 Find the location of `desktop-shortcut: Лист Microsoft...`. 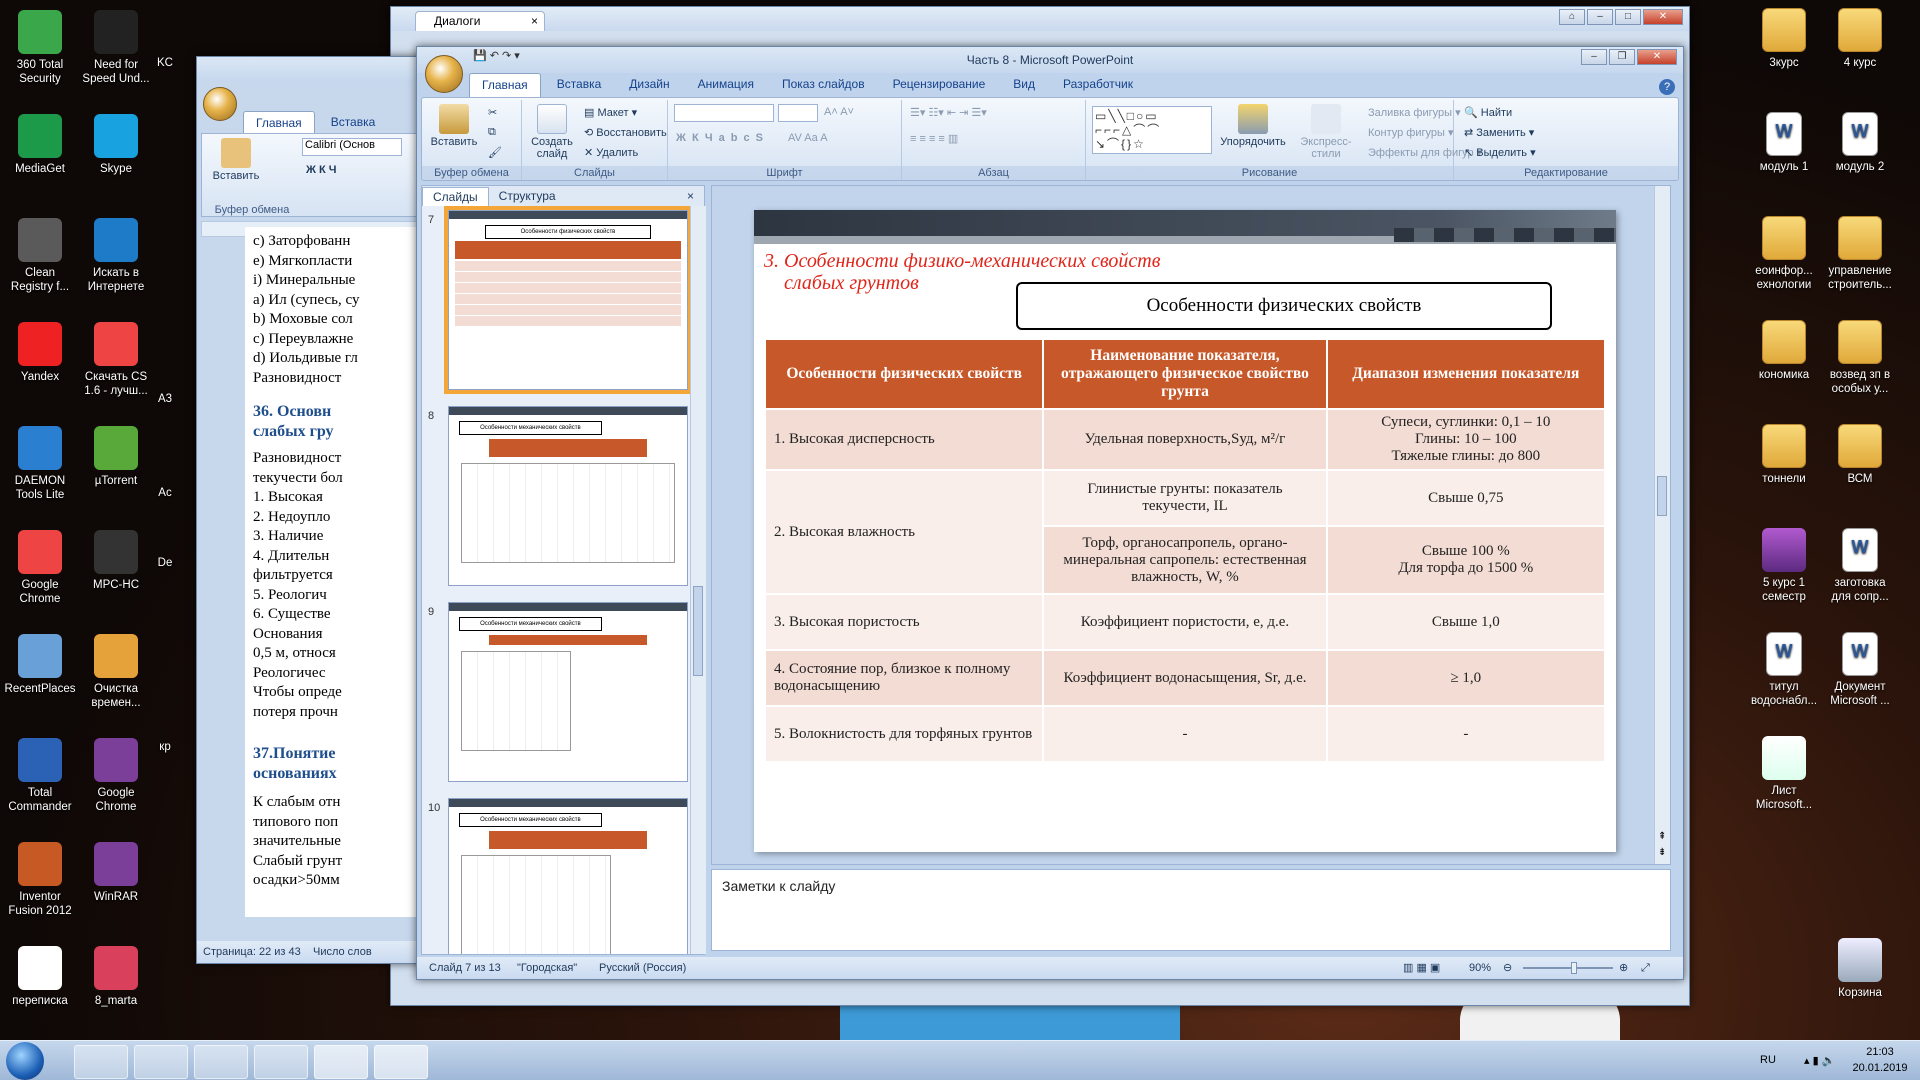

desktop-shortcut: Лист Microsoft... is located at coordinates (1784, 774).